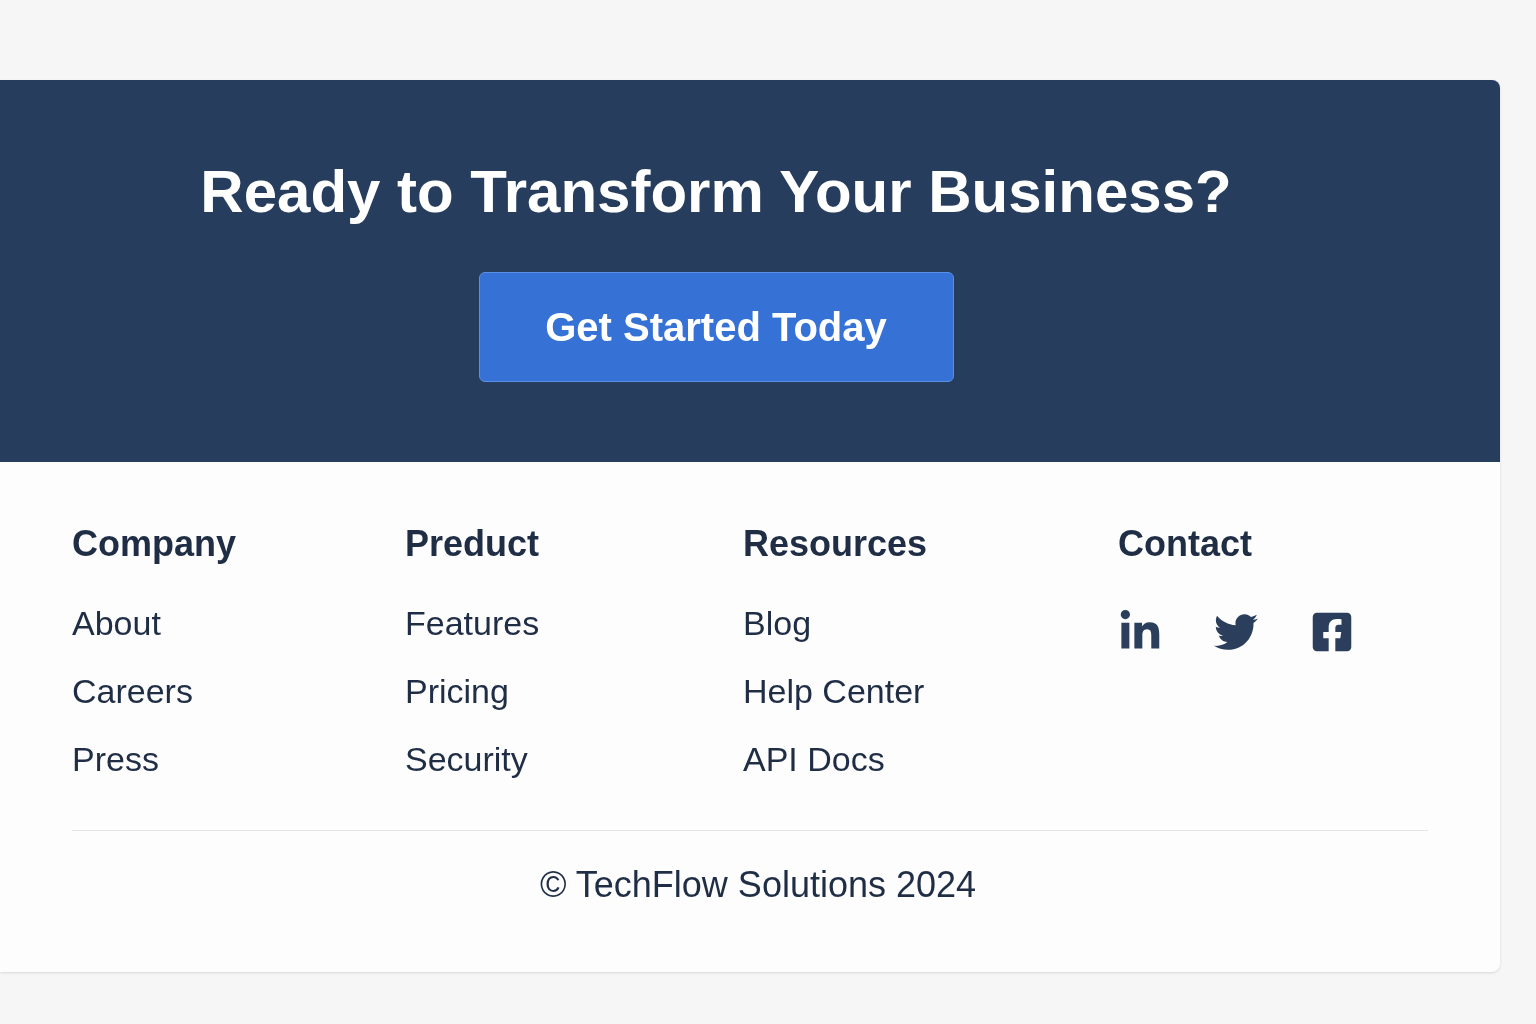 The image size is (1536, 1024). I want to click on copyright-text: © TechFlow Solutions 2024, so click(758, 885).